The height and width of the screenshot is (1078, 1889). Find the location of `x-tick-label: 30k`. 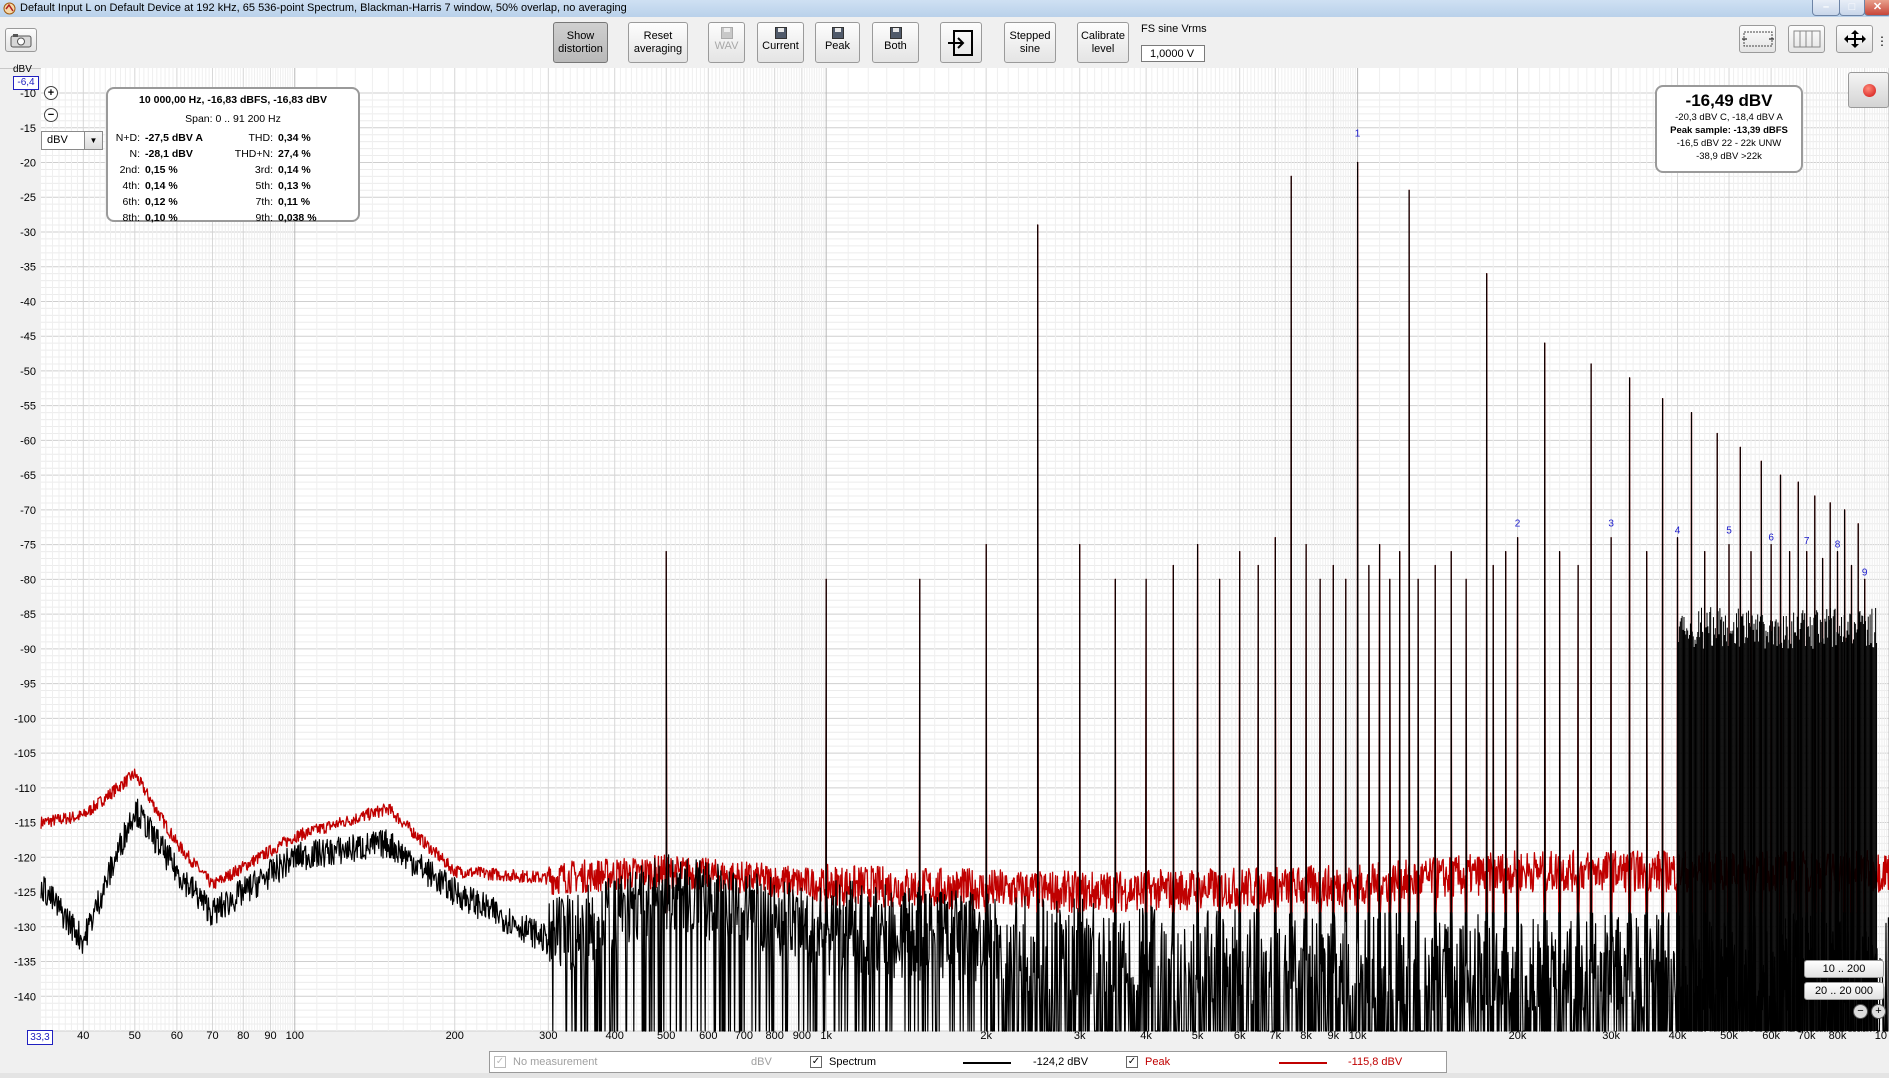

x-tick-label: 30k is located at coordinates (1611, 1036).